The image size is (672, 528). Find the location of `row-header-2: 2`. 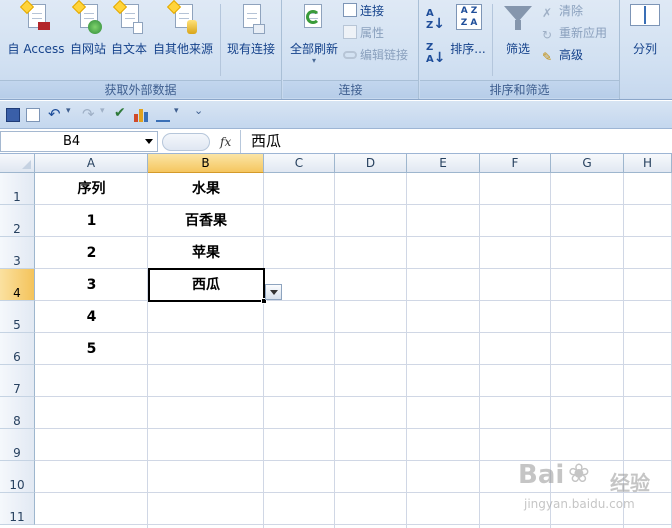

row-header-2: 2 is located at coordinates (17, 221).